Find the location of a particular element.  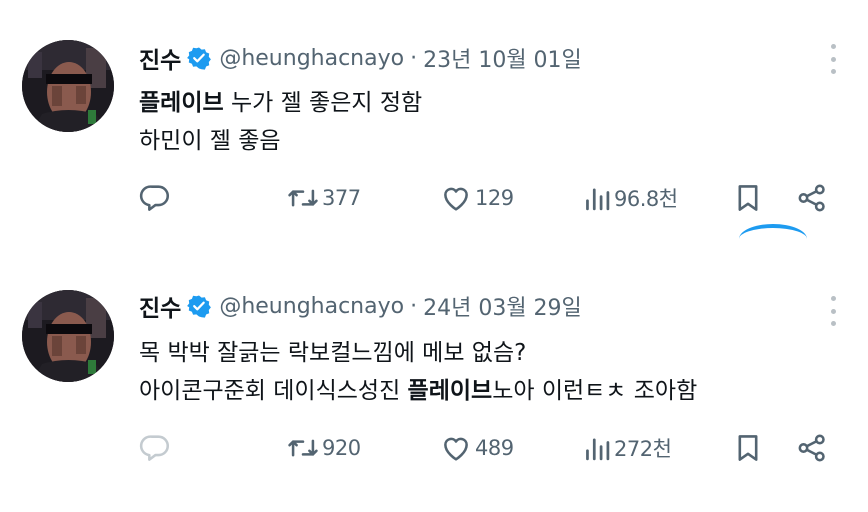

retweet-count: 920 is located at coordinates (341, 448).